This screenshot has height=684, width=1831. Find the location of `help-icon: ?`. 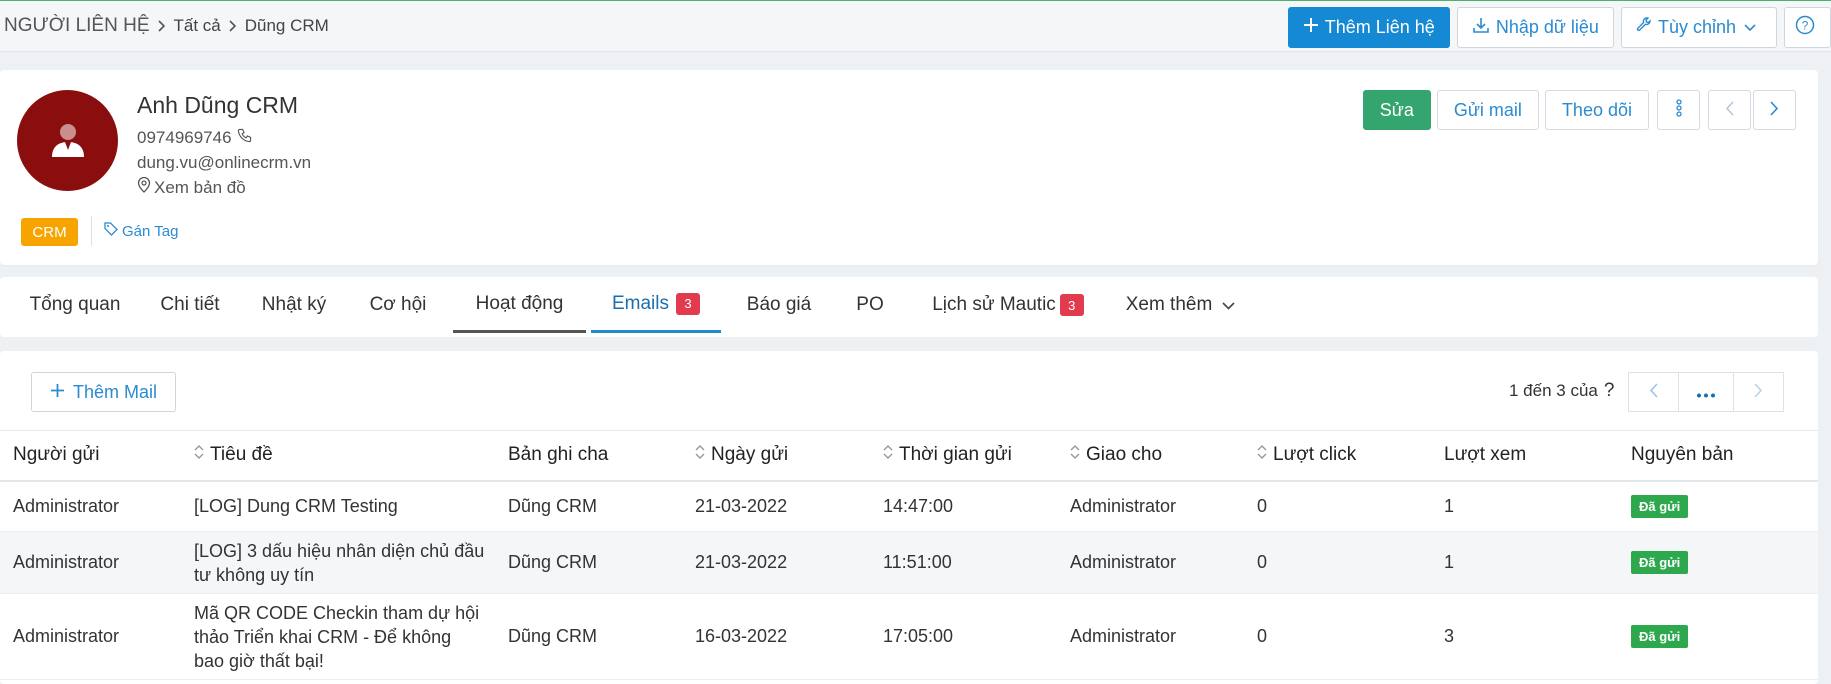

help-icon: ? is located at coordinates (1808, 27).